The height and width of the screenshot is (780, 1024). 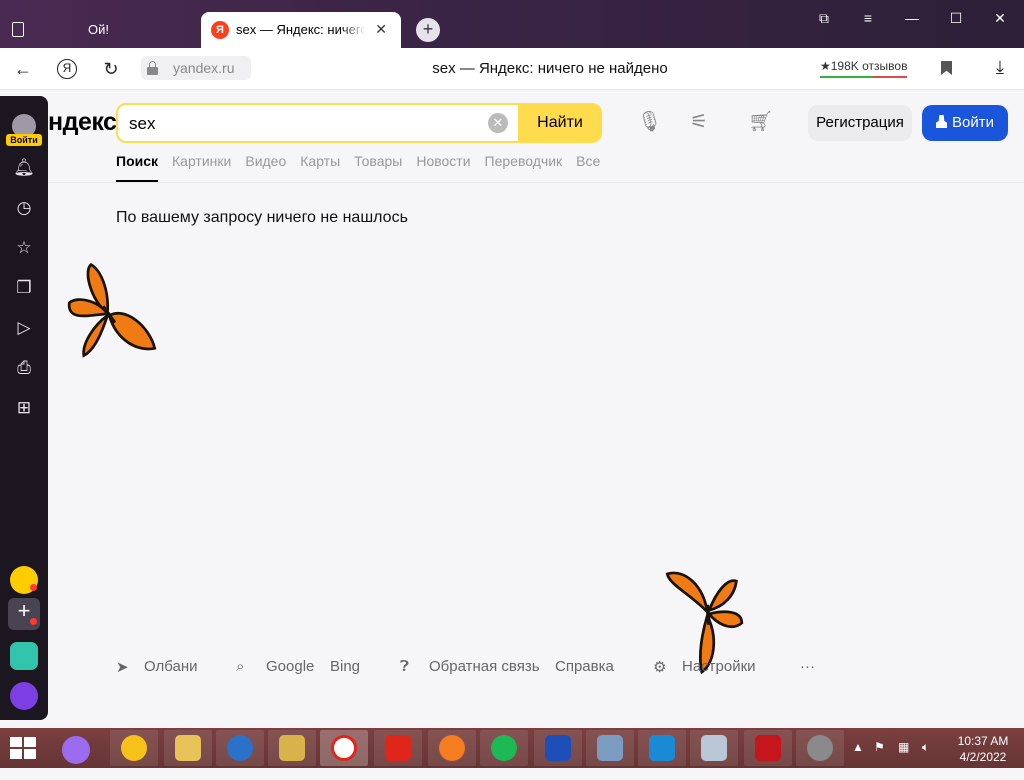 I want to click on tab-images: Картинки, so click(x=201, y=168).